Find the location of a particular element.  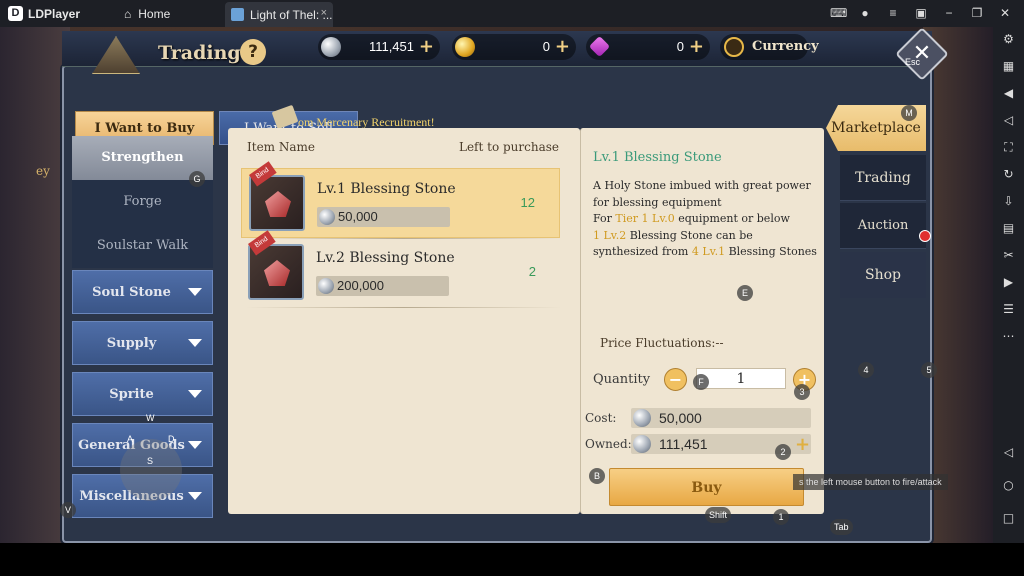

key-w: W is located at coordinates (150, 418).